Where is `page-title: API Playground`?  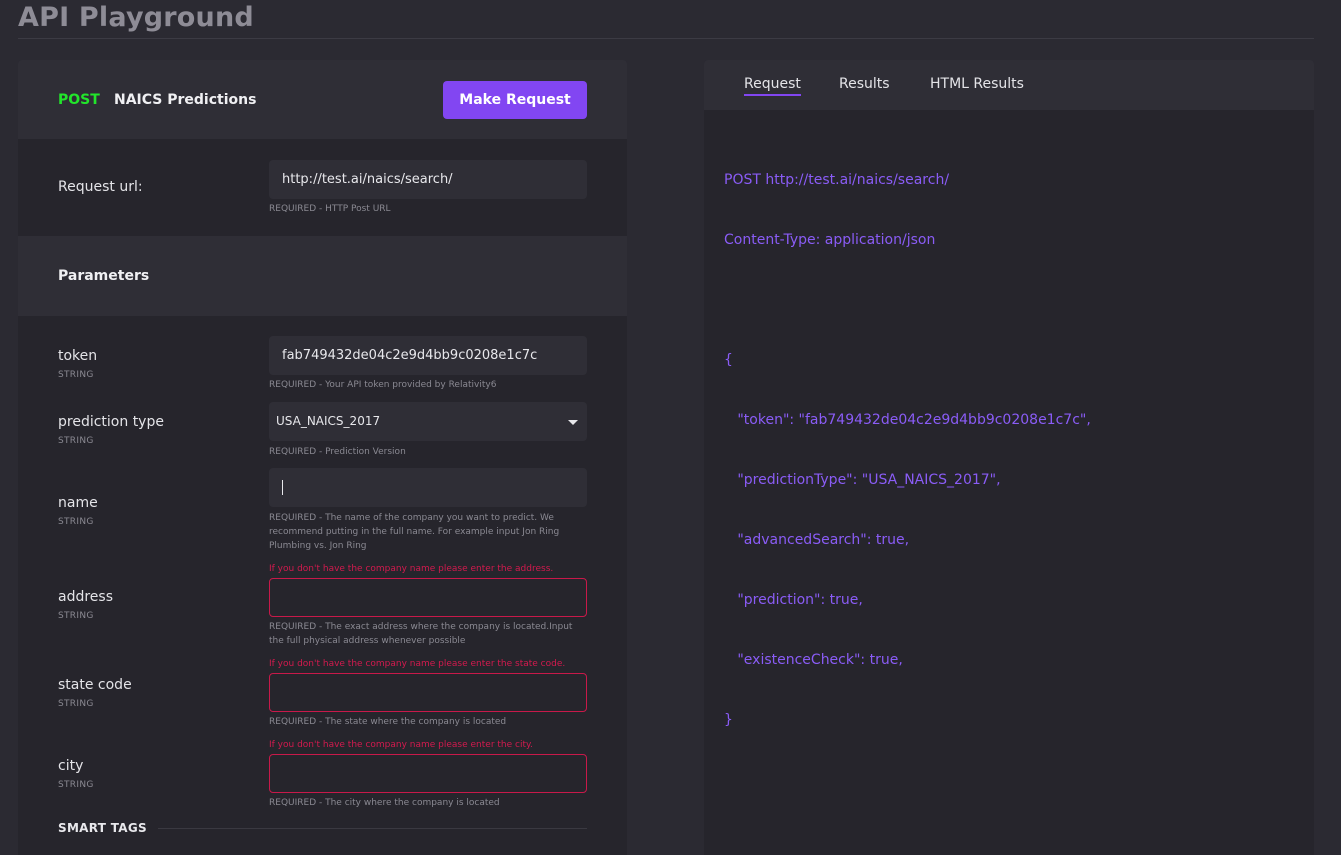 page-title: API Playground is located at coordinates (136, 17).